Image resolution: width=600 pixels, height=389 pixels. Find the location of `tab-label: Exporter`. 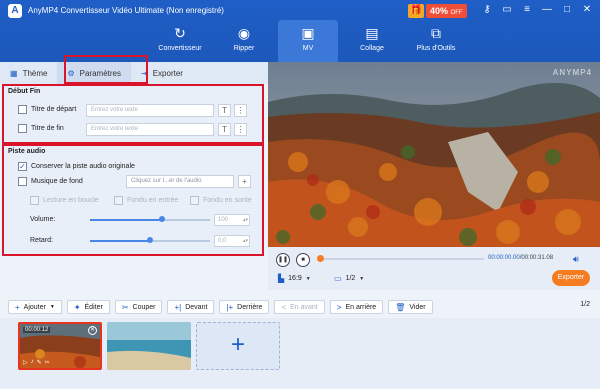

tab-label: Exporter is located at coordinates (167, 73).